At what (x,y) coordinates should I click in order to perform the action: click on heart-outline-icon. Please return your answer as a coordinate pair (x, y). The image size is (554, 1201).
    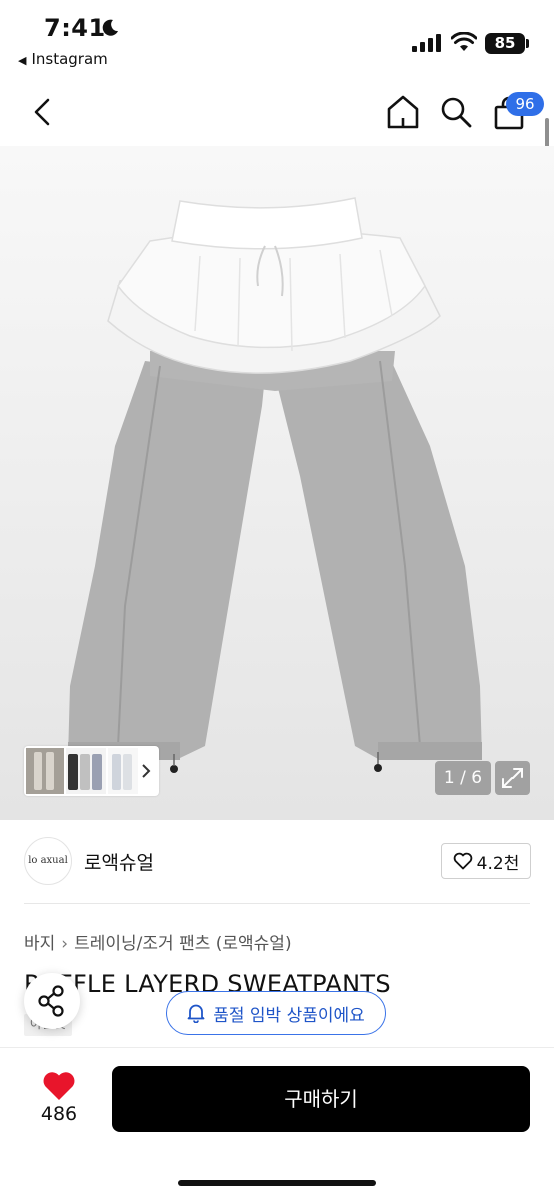
    Looking at the image, I should click on (462, 861).